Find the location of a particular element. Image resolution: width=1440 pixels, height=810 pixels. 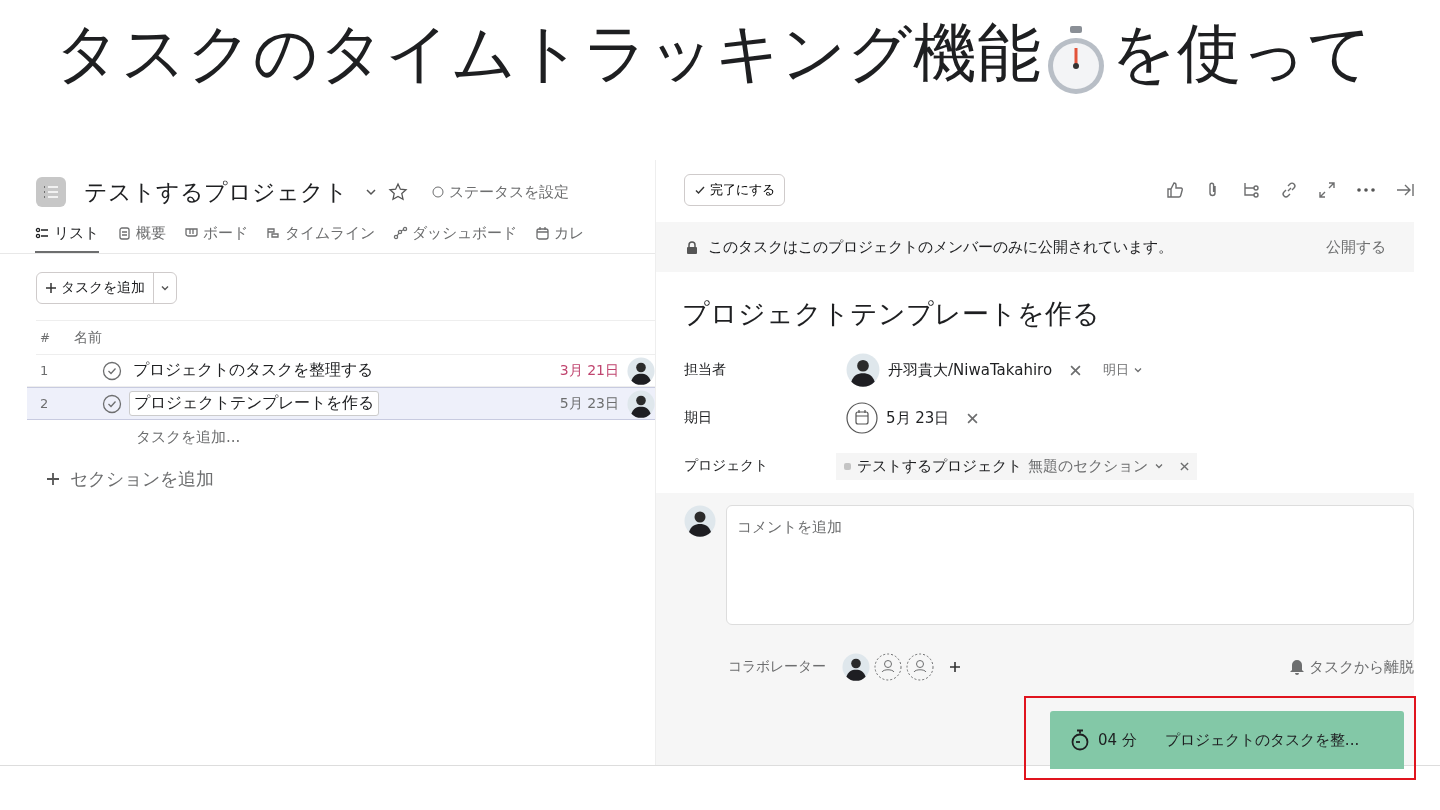

field-label: プロジェクト is located at coordinates (726, 466).